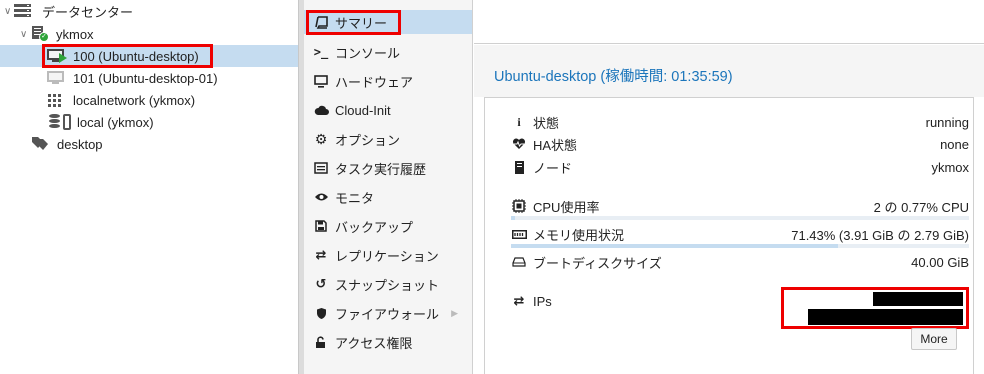  I want to click on storage-icon, so click(61, 122).